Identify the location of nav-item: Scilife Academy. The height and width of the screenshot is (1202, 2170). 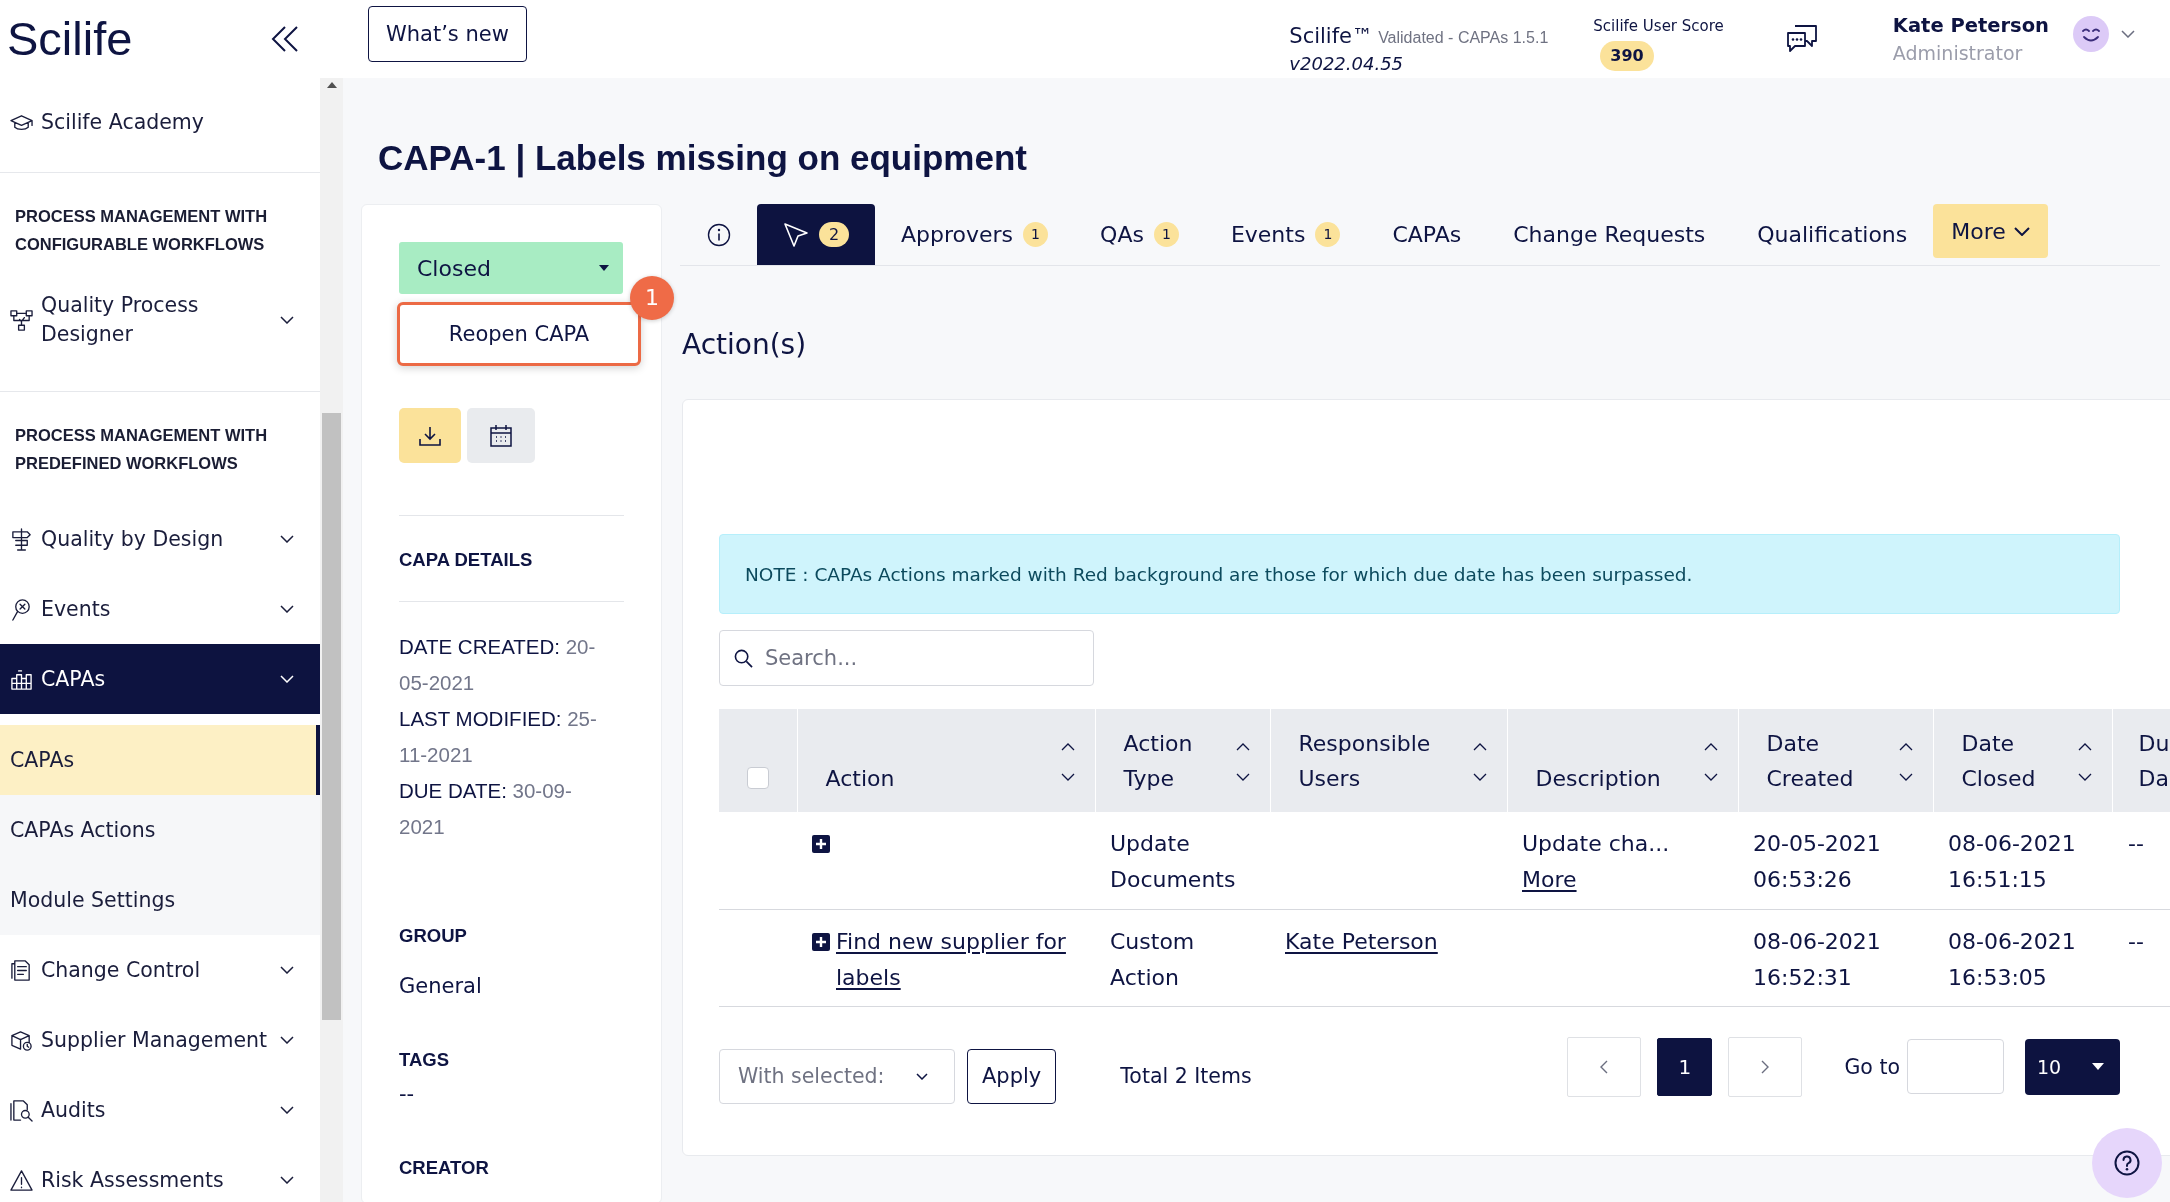
(160, 122).